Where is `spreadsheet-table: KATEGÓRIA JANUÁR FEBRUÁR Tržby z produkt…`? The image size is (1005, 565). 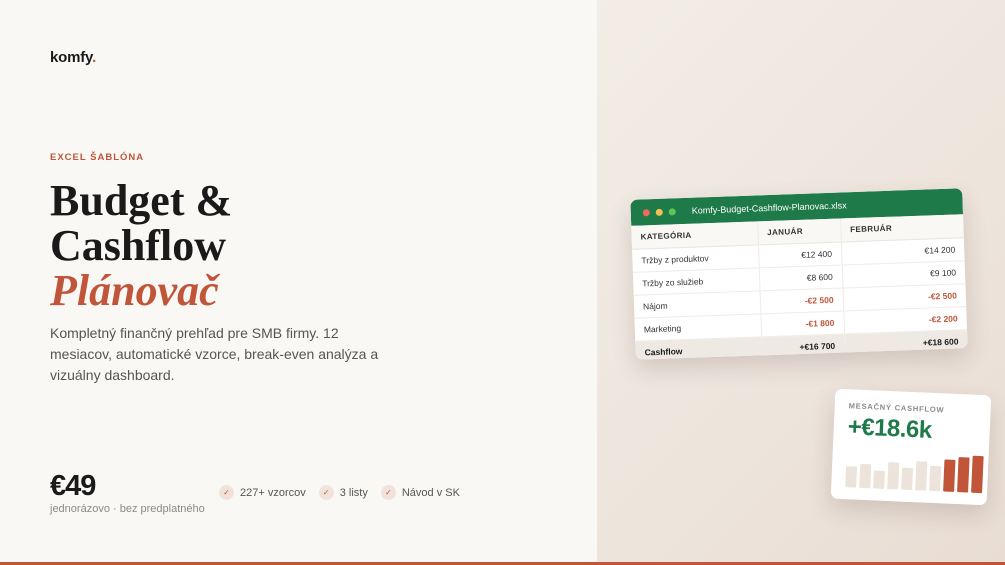
spreadsheet-table: KATEGÓRIA JANUÁR FEBRUÁR Tržby z produkt… is located at coordinates (799, 287).